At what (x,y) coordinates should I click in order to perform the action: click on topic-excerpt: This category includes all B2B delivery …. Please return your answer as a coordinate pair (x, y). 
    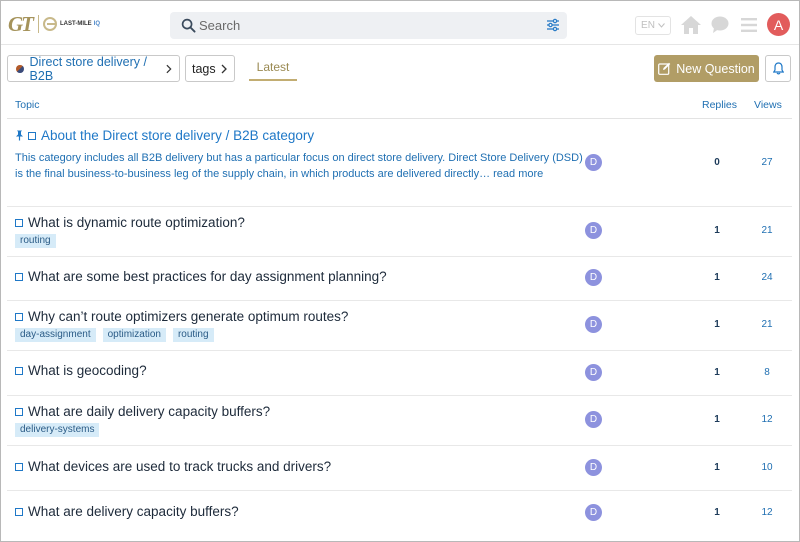
    Looking at the image, I should click on (300, 166).